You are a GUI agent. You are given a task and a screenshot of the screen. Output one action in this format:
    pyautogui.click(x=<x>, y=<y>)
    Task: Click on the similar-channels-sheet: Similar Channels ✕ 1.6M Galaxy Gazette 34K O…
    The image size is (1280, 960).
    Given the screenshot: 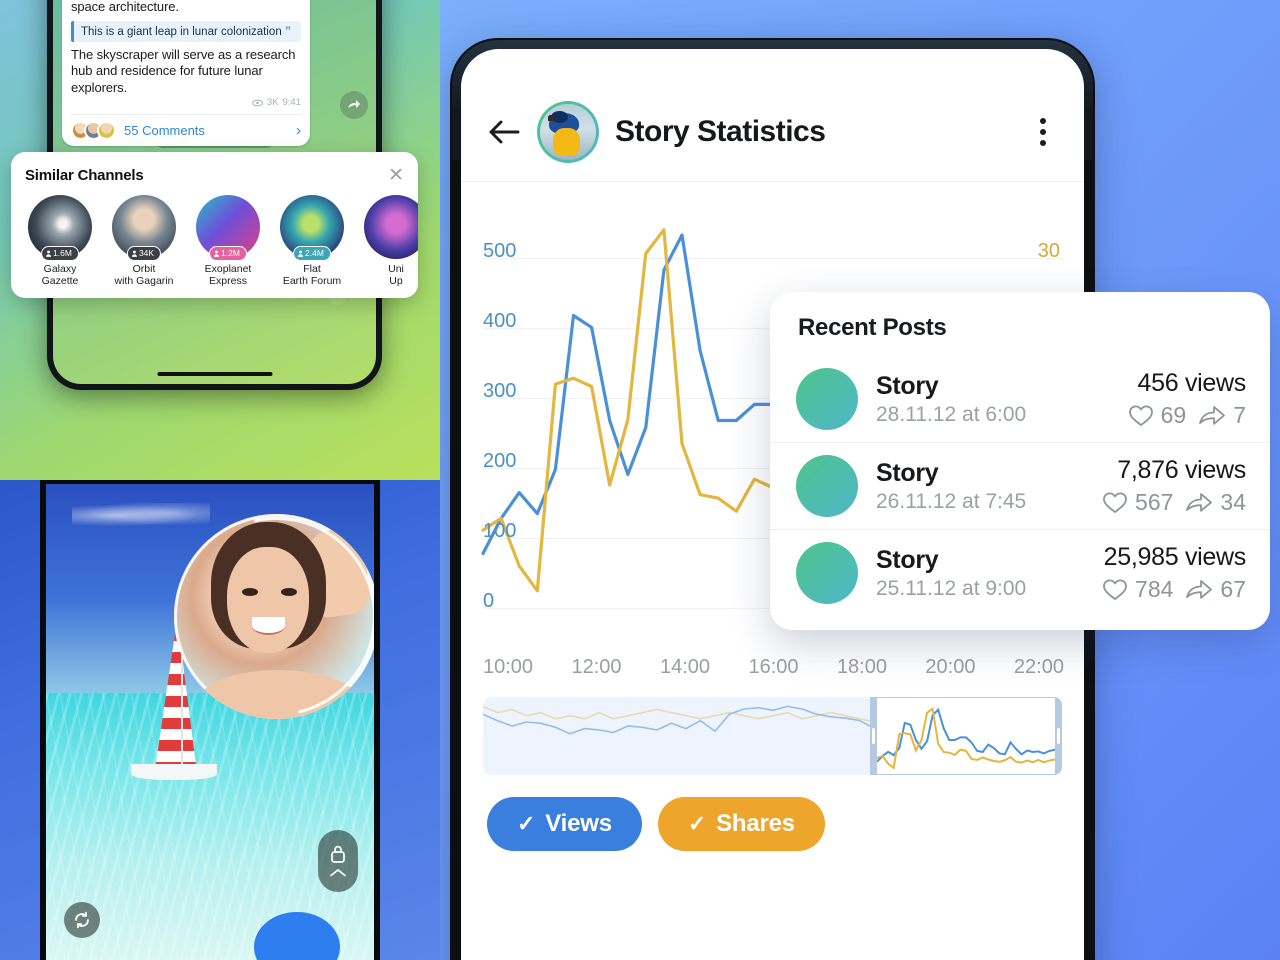 What is the action you would take?
    pyautogui.click(x=214, y=224)
    